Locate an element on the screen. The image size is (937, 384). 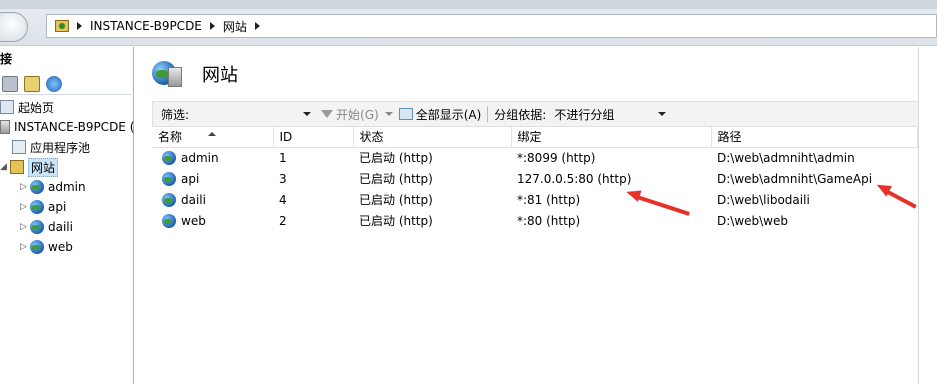
site-id: 3 is located at coordinates (283, 178).